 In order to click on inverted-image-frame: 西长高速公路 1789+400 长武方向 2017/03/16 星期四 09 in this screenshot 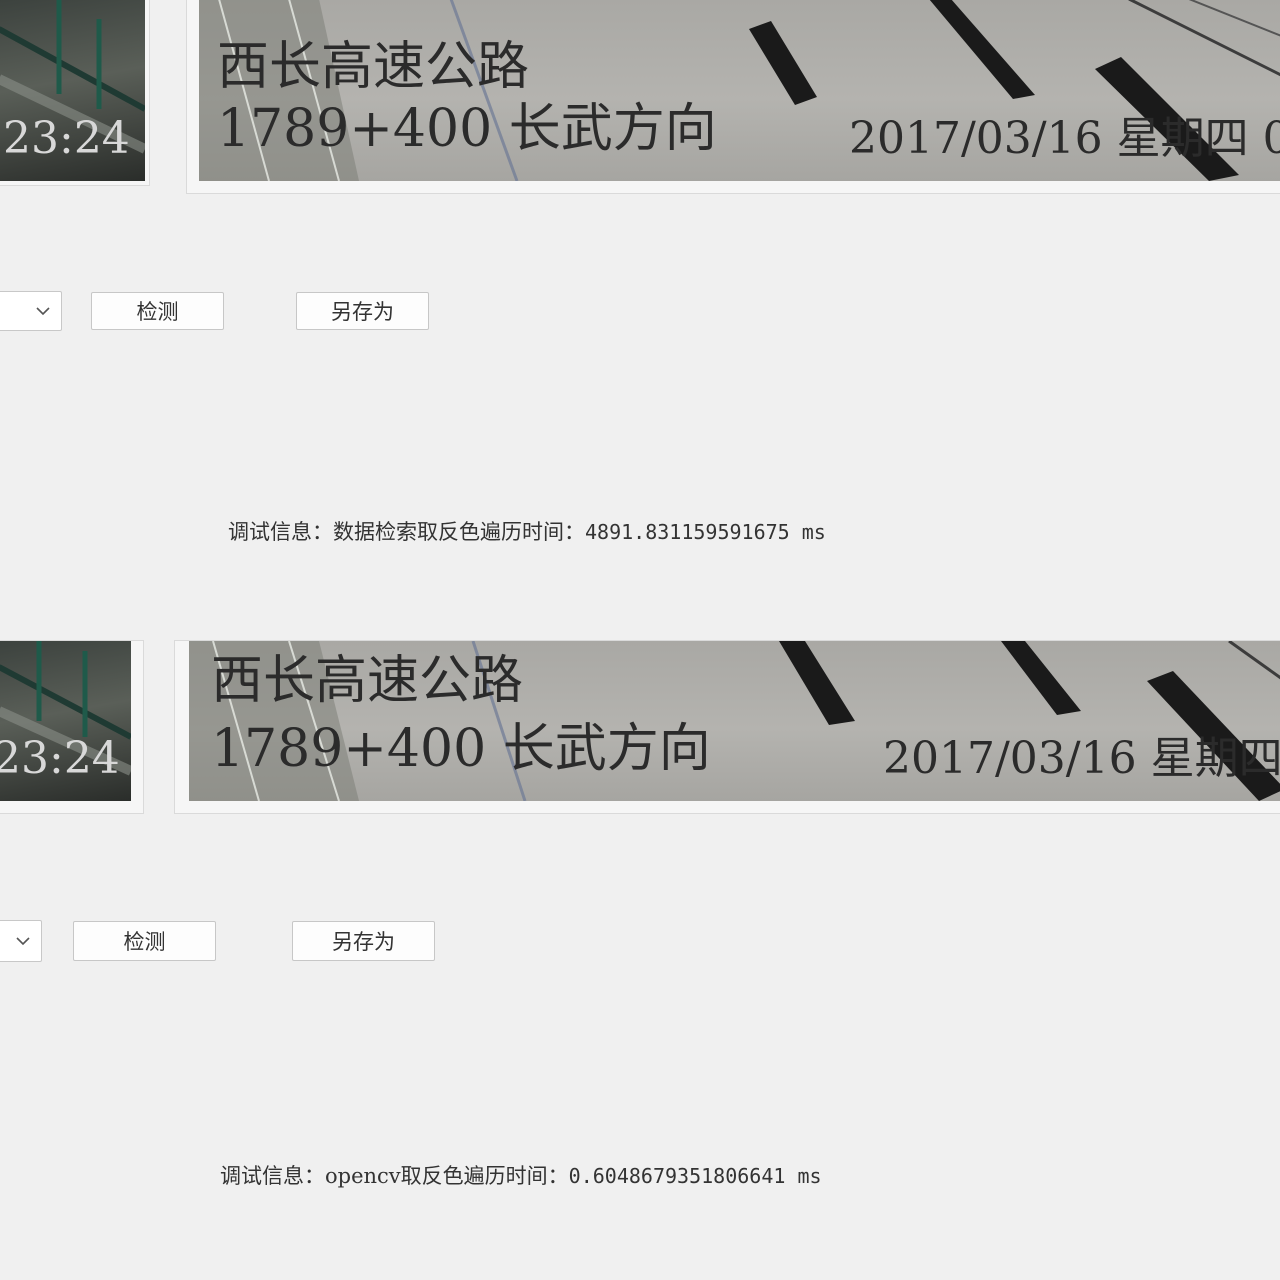, I will do `click(733, 97)`.